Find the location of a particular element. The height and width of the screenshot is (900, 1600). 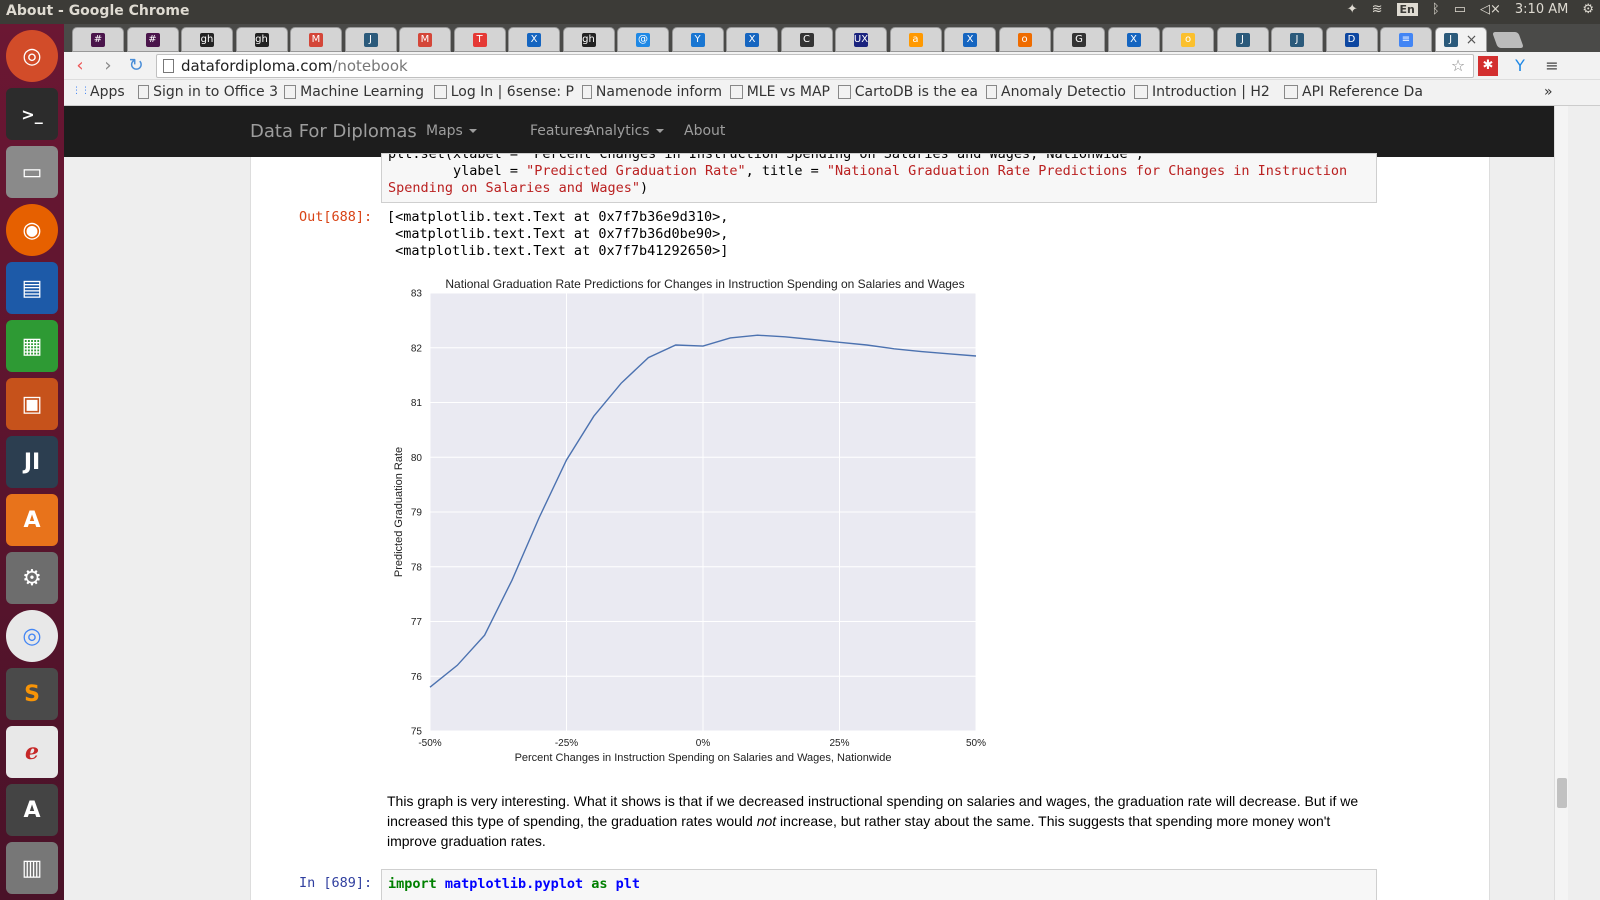

nav-maps: Maps is located at coordinates (451, 131).